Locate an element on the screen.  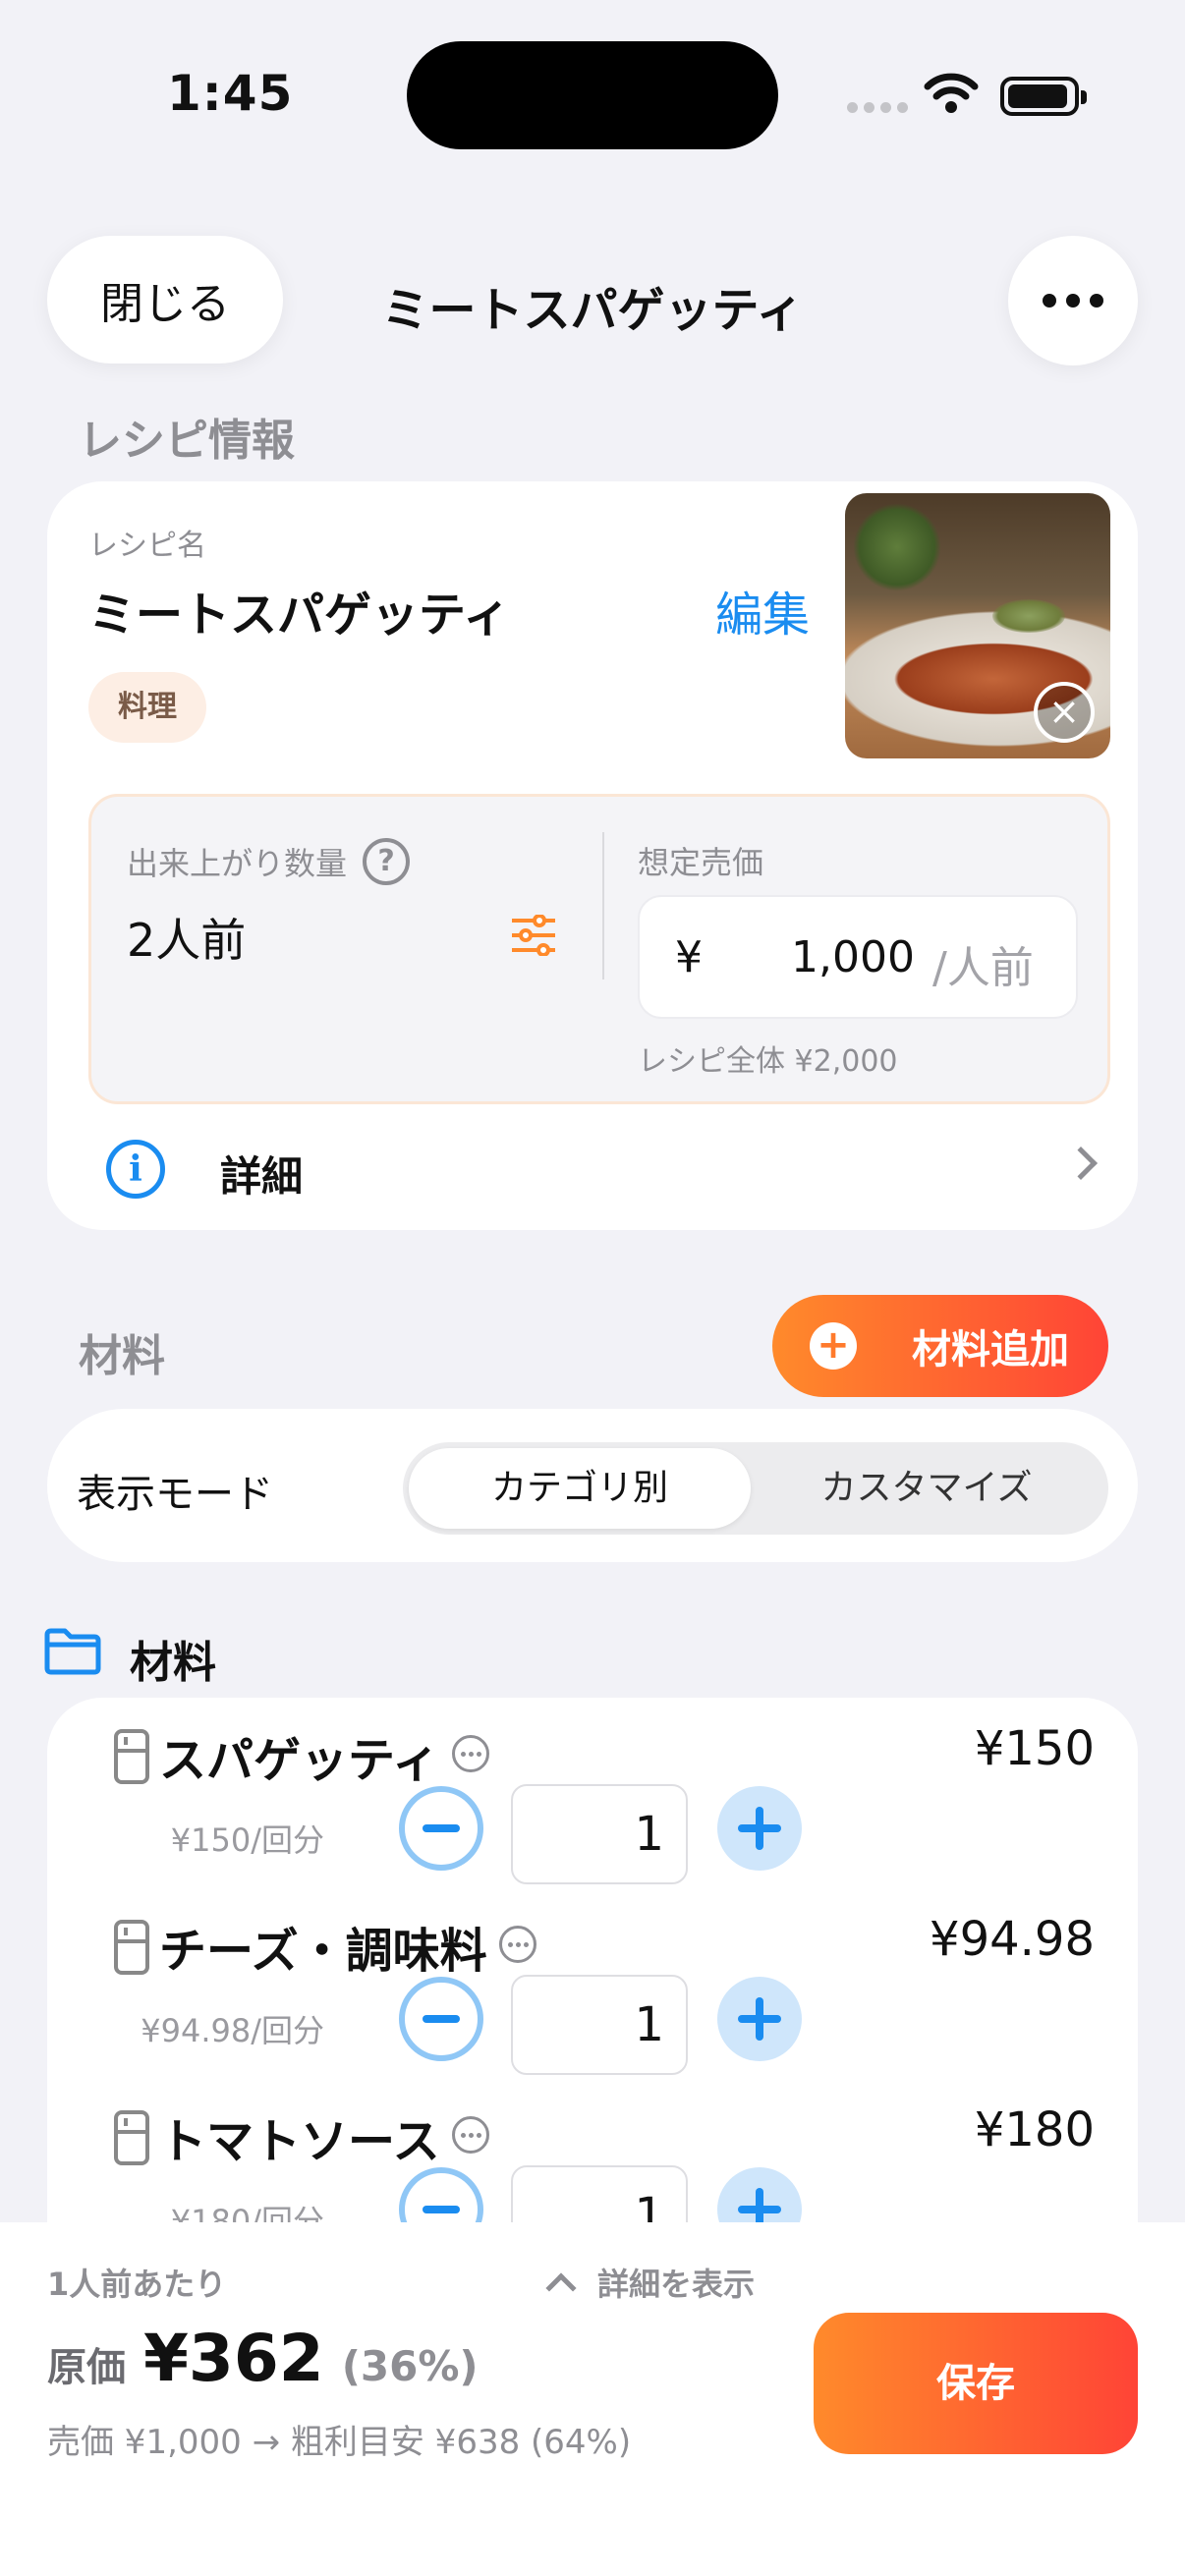
detail-label: 詳細 is located at coordinates (262, 1176).